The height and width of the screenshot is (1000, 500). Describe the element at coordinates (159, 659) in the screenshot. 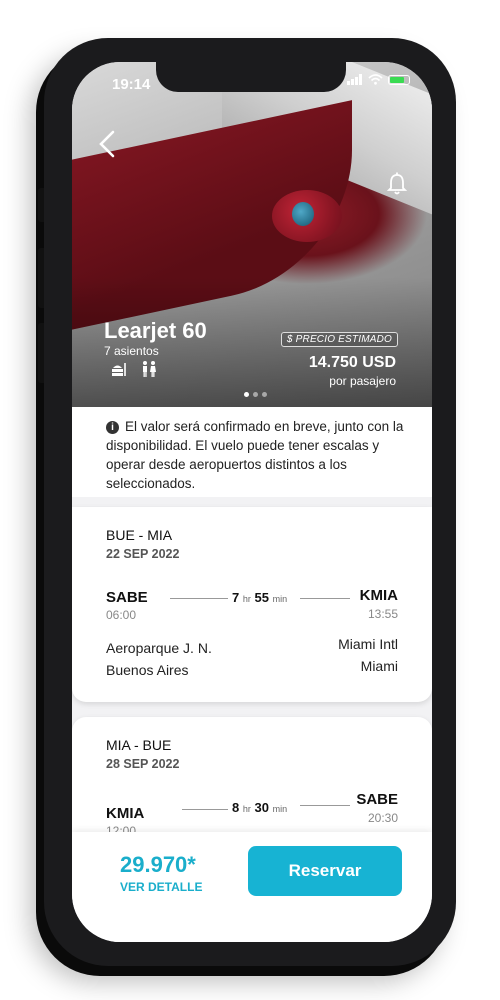

I see `origin-airport: Aeroparque J. N. Buenos Aires` at that location.